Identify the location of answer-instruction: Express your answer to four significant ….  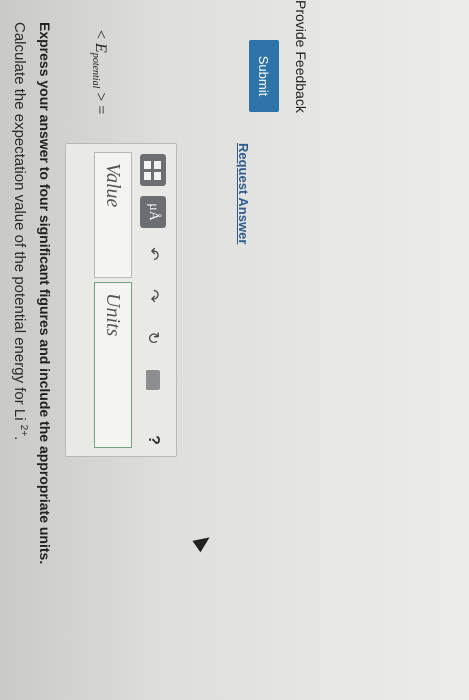
(45, 293).